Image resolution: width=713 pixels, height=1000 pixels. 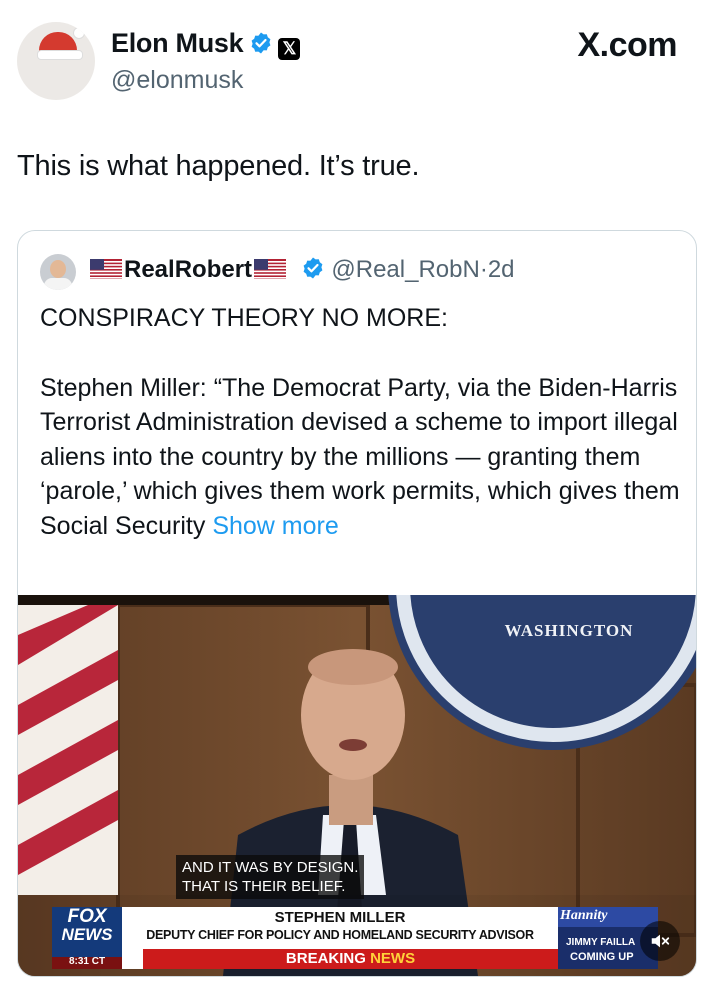 I want to click on promo-name: JIMMY FAILLA, so click(x=601, y=942).